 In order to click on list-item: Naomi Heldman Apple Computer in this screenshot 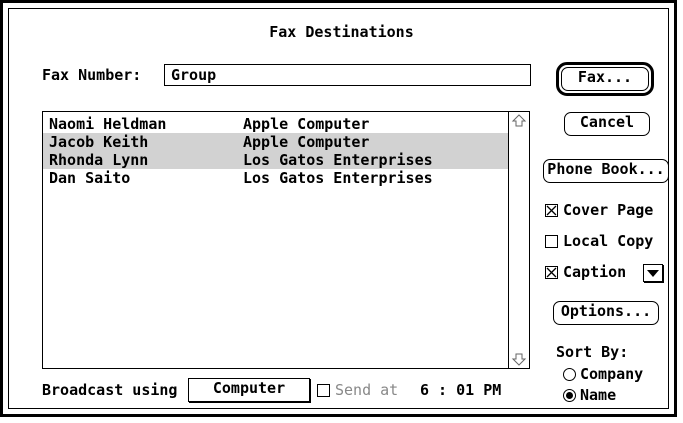, I will do `click(276, 124)`.